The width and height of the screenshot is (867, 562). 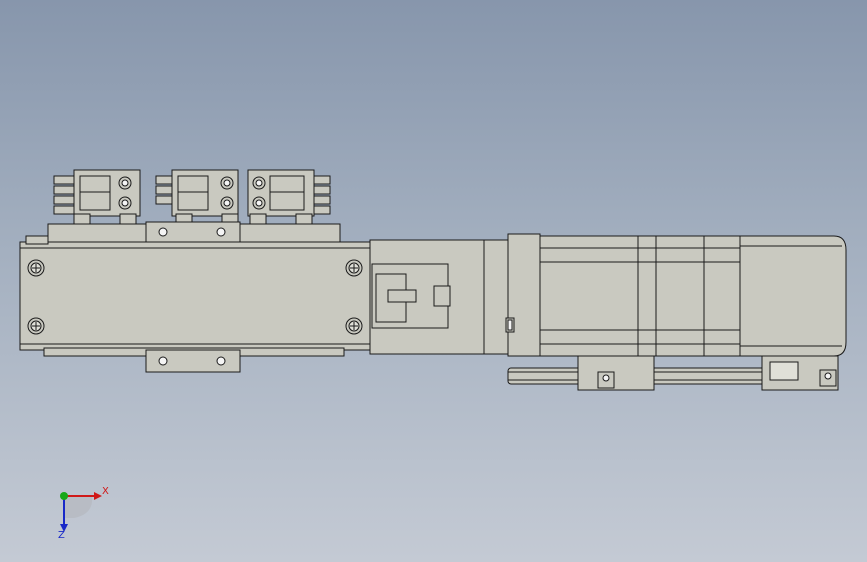 What do you see at coordinates (793, 296) in the screenshot?
I see `motor-encoder-cover` at bounding box center [793, 296].